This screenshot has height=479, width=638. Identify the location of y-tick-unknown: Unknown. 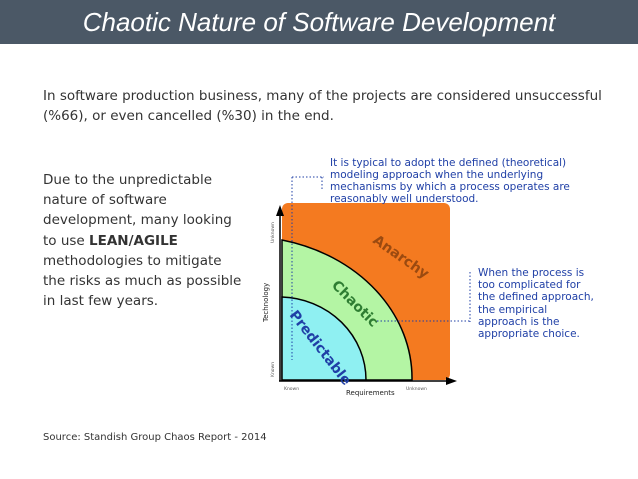
(273, 232).